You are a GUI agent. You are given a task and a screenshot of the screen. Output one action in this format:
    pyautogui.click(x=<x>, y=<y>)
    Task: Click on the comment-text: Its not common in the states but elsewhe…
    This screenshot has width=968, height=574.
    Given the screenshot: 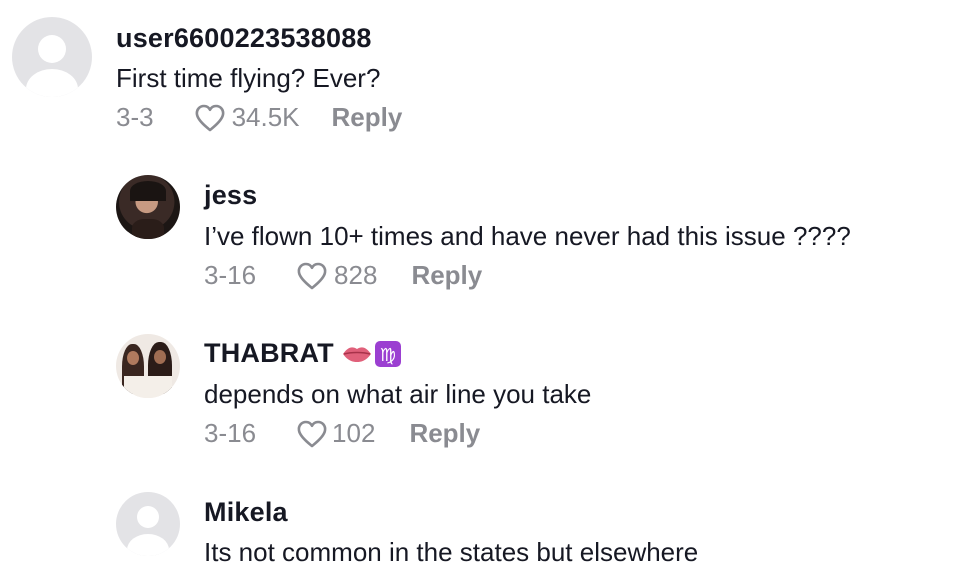 What is the action you would take?
    pyautogui.click(x=451, y=552)
    